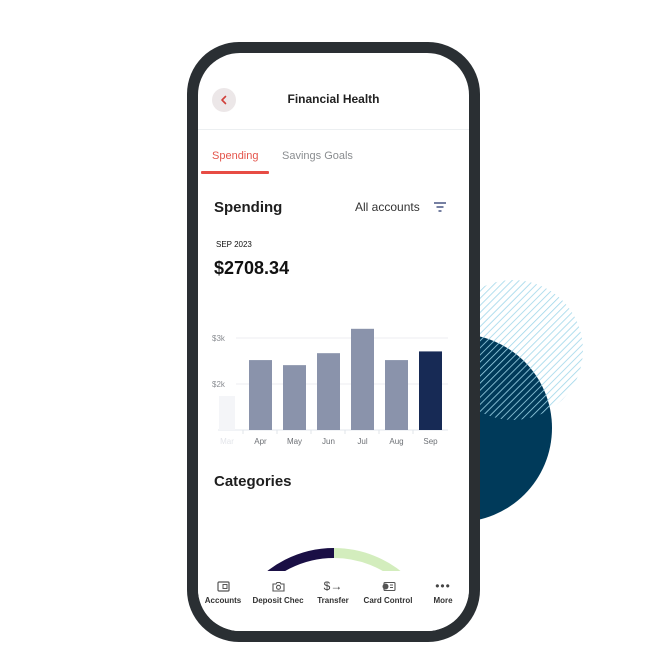 The image size is (668, 668). I want to click on bar-sep, so click(430, 390).